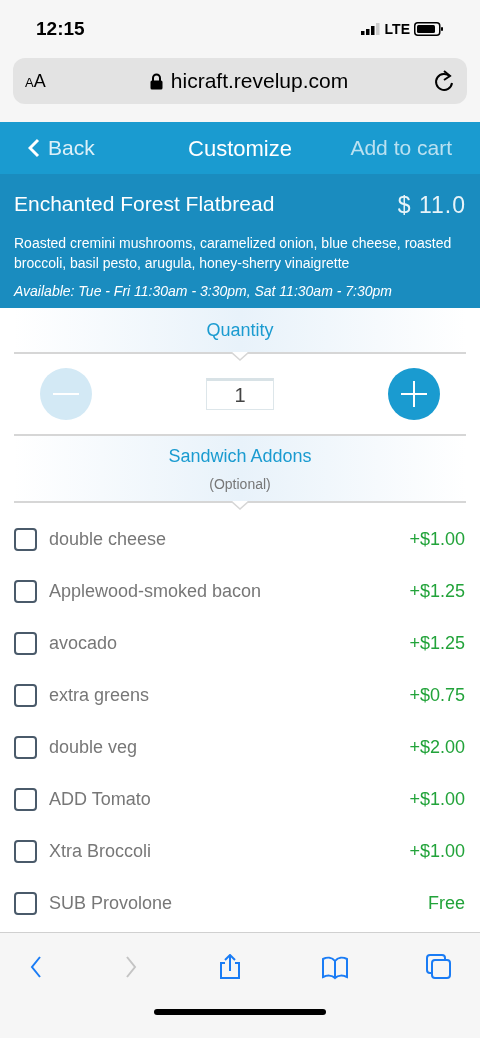  Describe the element at coordinates (334, 967) in the screenshot. I see `book-icon` at that location.